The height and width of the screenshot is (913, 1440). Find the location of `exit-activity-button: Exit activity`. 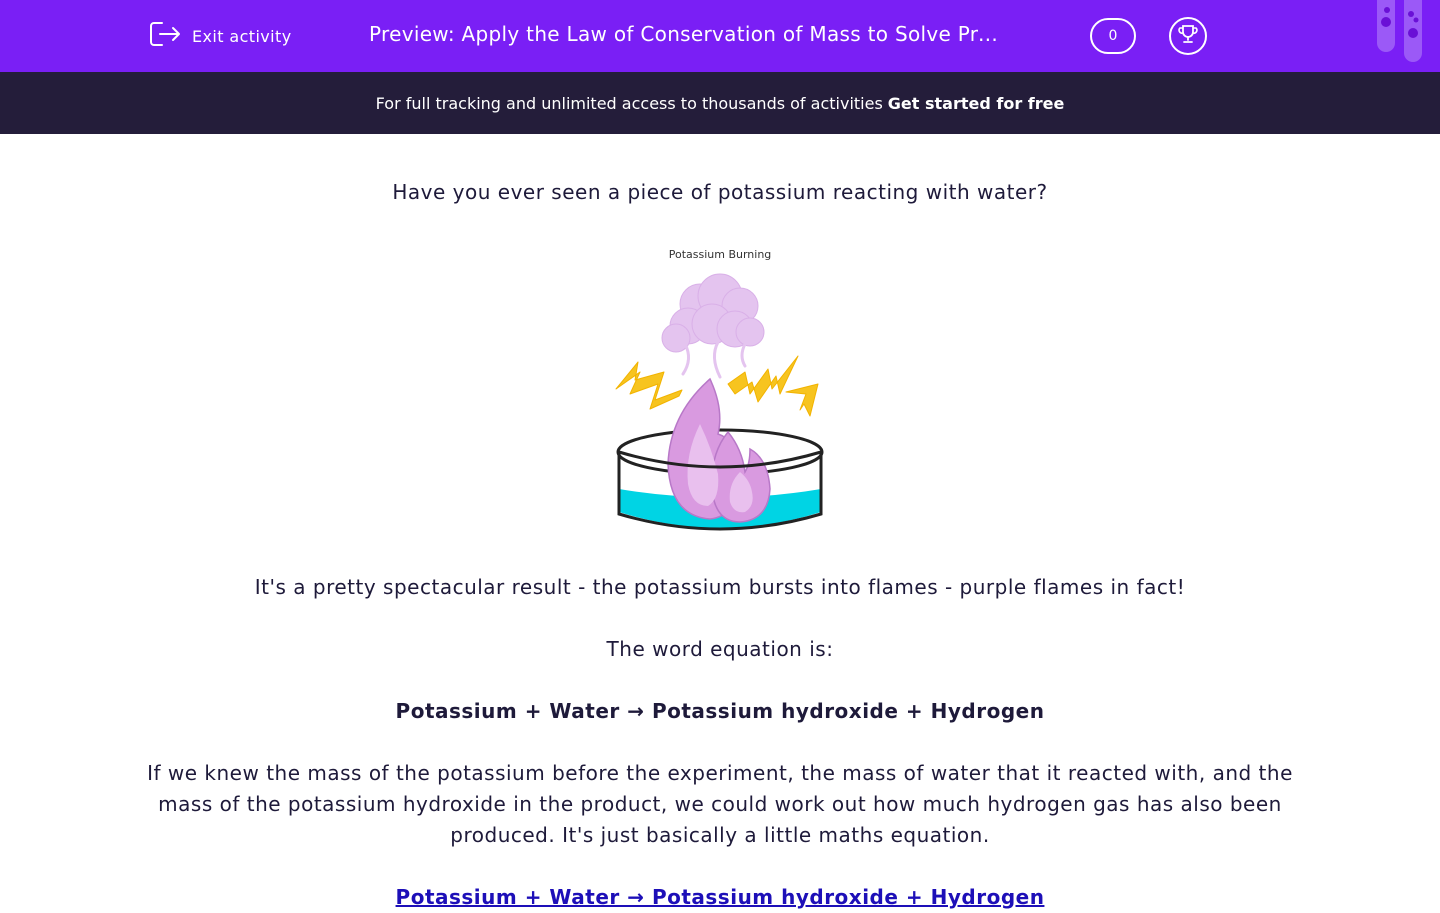

exit-activity-button: Exit activity is located at coordinates (220, 36).